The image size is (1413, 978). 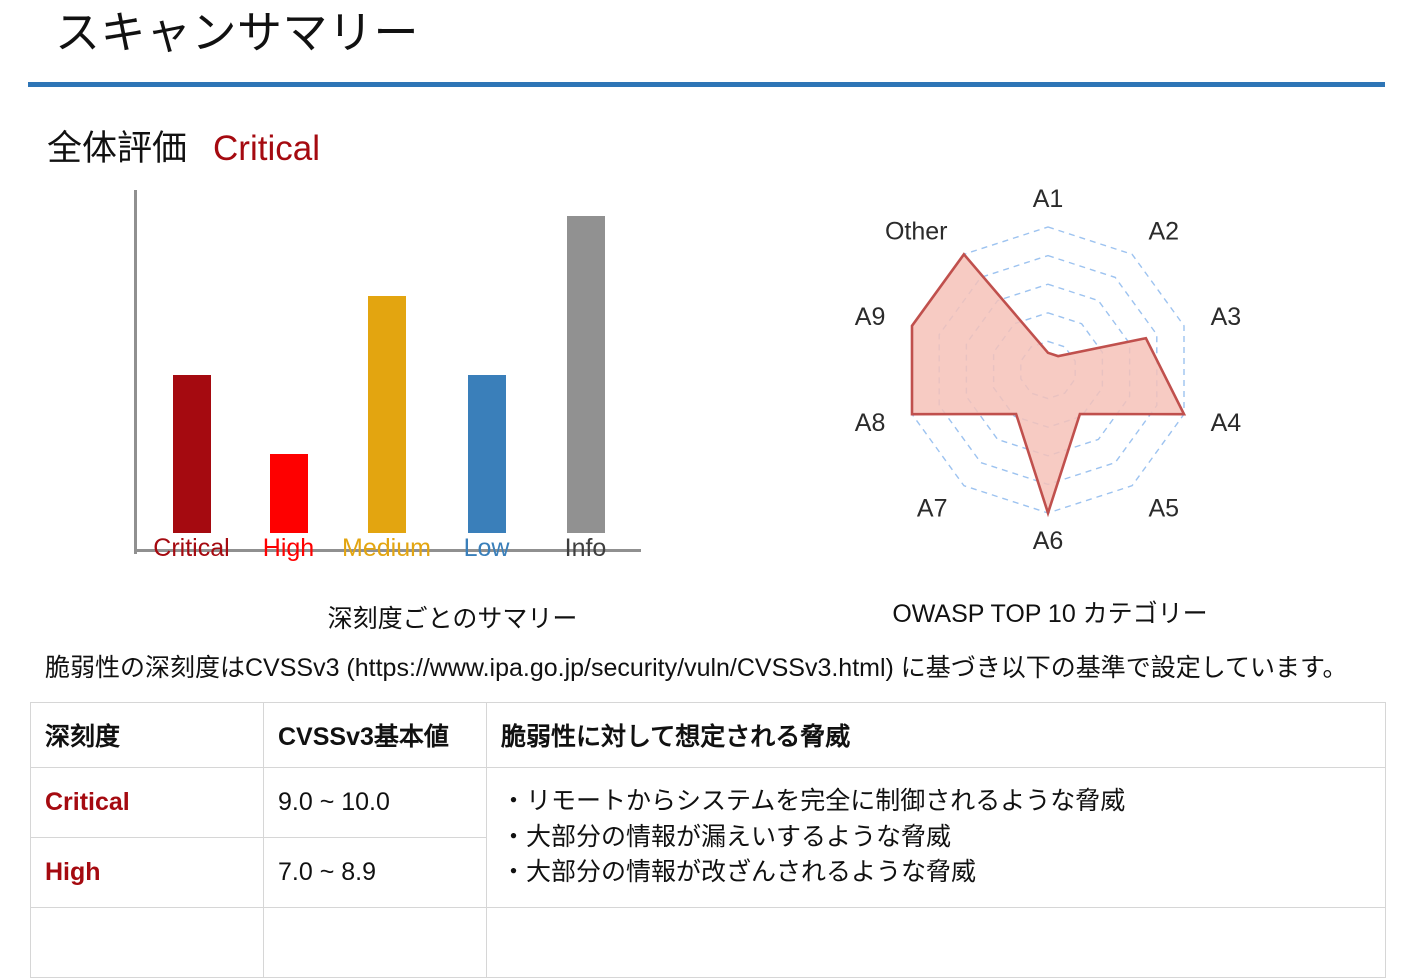 I want to click on radar-axis-label: A1, so click(x=1048, y=199).